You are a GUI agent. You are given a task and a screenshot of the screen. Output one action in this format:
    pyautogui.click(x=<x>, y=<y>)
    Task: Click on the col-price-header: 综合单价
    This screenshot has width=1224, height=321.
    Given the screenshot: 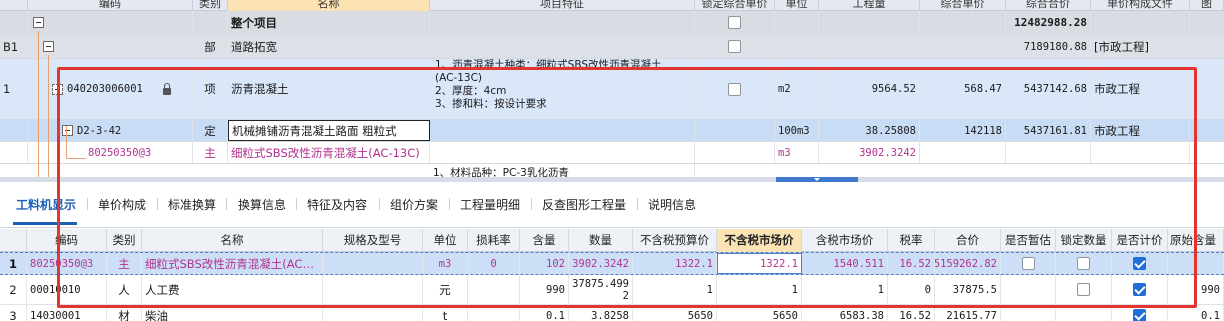 What is the action you would take?
    pyautogui.click(x=963, y=5)
    